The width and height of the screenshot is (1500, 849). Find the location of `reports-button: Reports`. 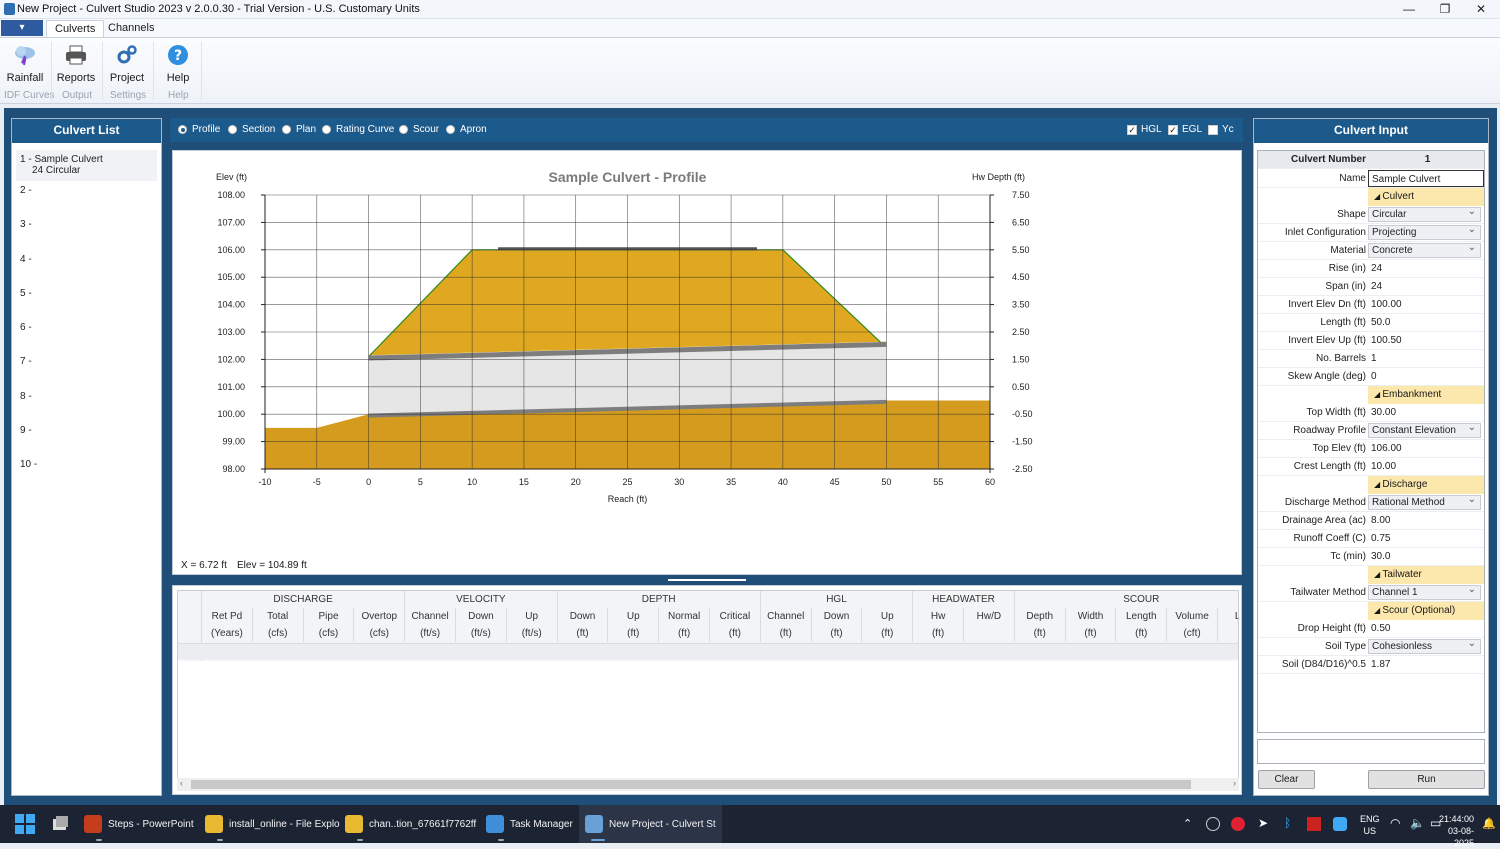

reports-button: Reports is located at coordinates (76, 64).